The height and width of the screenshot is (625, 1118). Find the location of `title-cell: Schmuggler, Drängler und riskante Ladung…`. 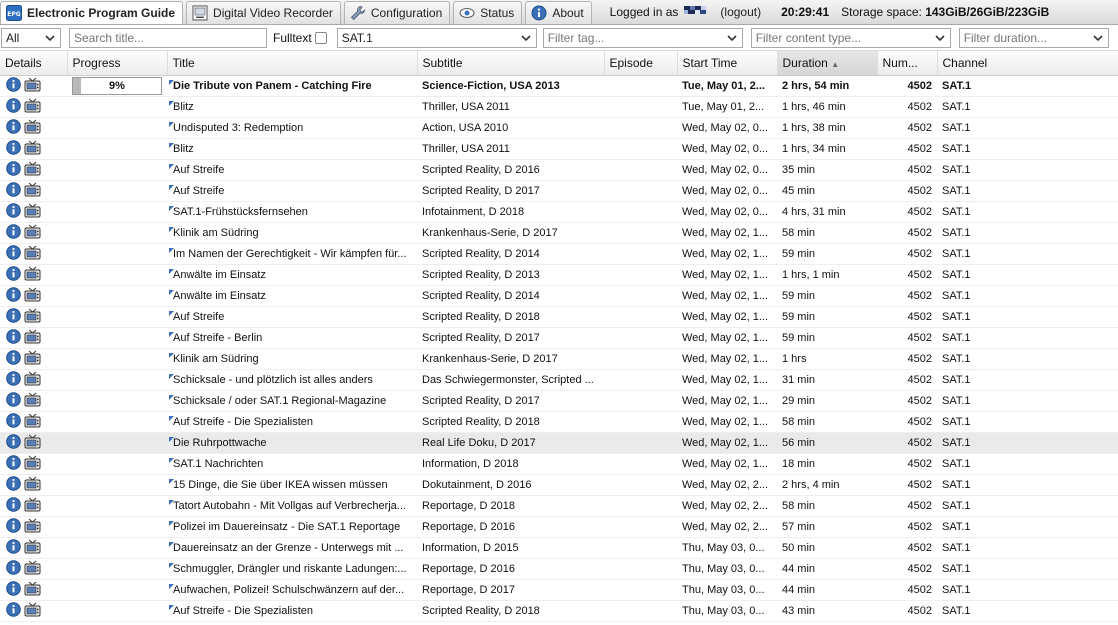

title-cell: Schmuggler, Drängler und riskante Ladung… is located at coordinates (292, 569).